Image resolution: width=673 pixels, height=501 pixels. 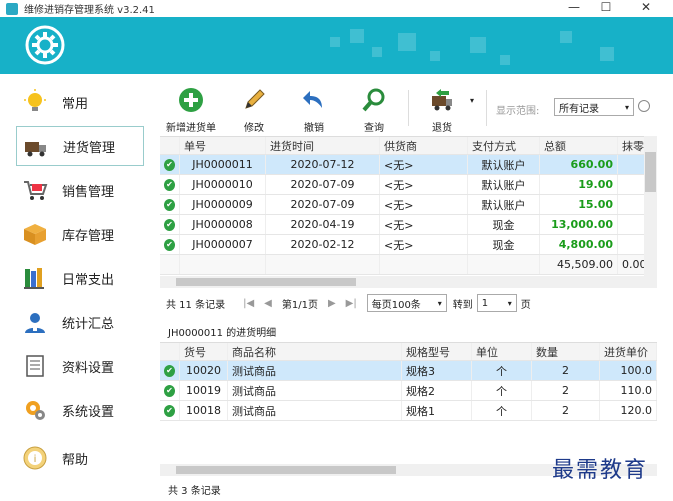 What do you see at coordinates (351, 303) in the screenshot?
I see `last-page-icon: ▶|` at bounding box center [351, 303].